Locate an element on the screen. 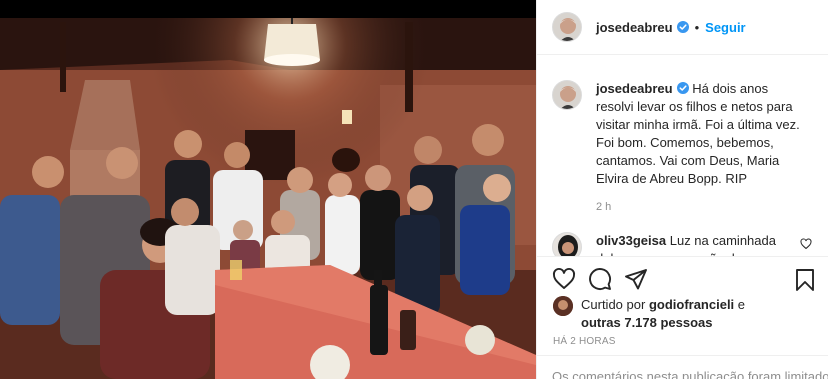 The image size is (828, 379). likes-prefix: Curtido por is located at coordinates (613, 304).